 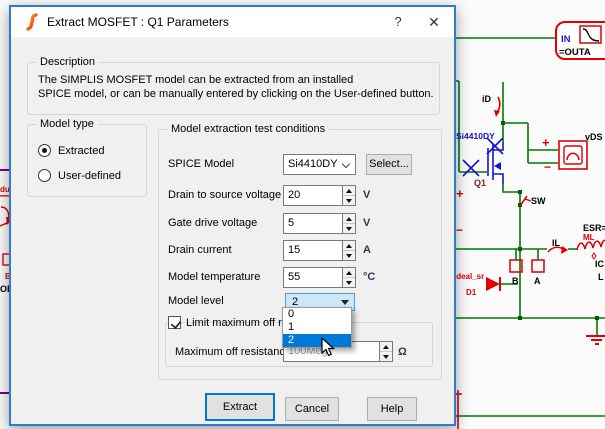 I want to click on component-fragment, so click(x=458, y=409).